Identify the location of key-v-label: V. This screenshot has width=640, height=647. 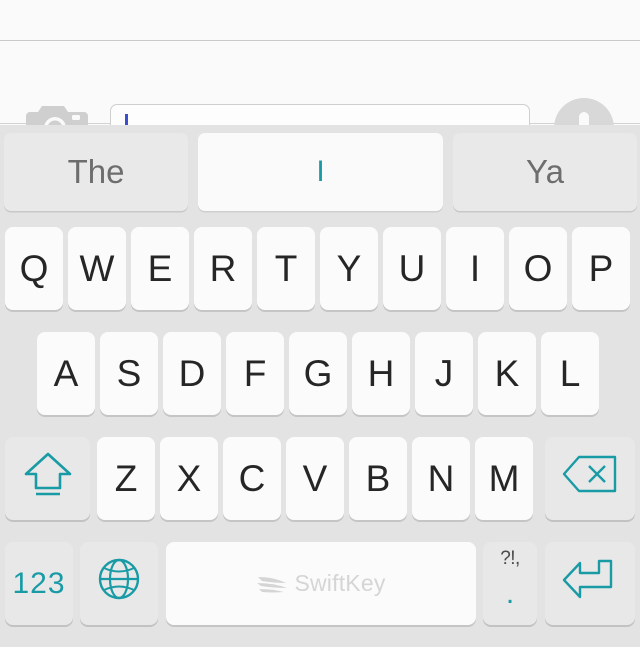
(315, 478).